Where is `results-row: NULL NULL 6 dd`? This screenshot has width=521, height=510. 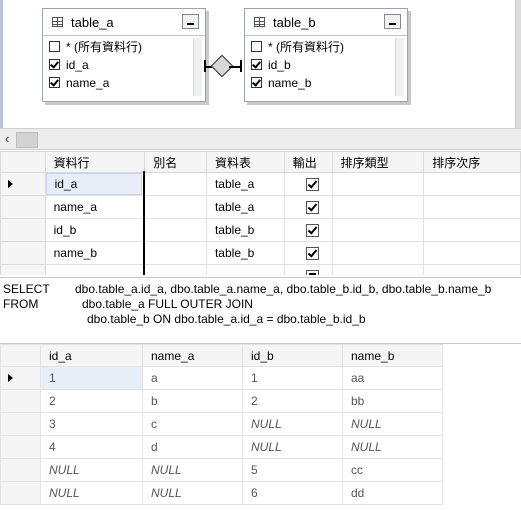
results-row: NULL NULL 6 dd is located at coordinates (221, 493).